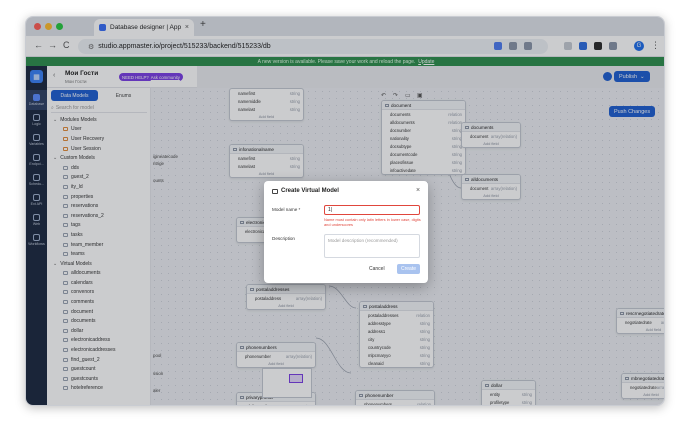 The width and height of the screenshot is (690, 438). I want to click on model-name-label: Model name *, so click(286, 209).